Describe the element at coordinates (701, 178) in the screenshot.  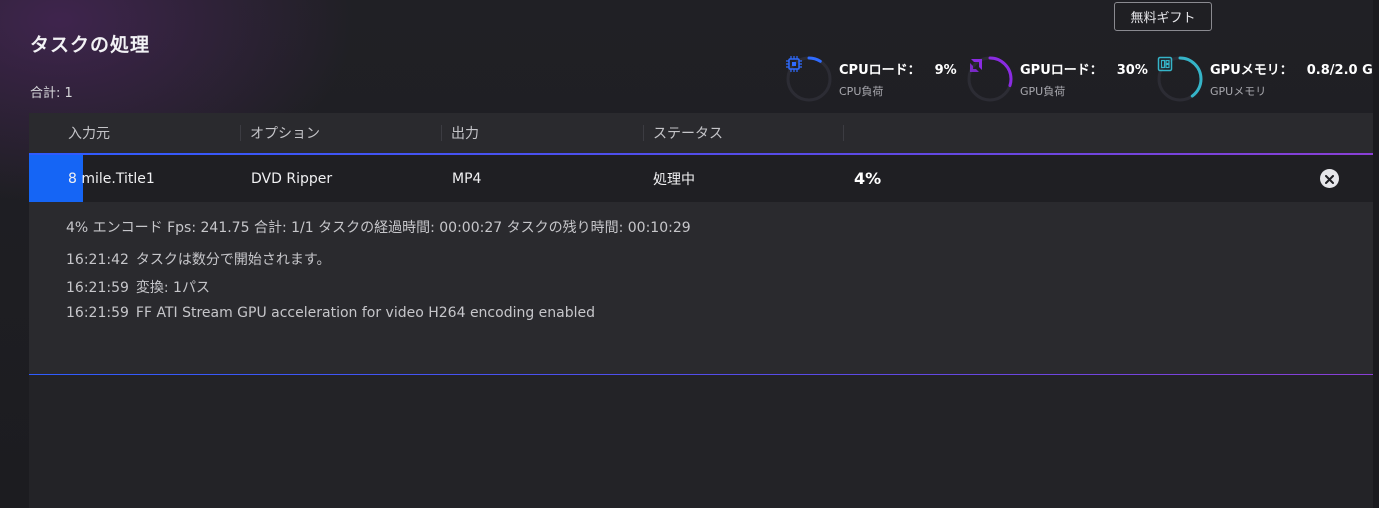
I see `table-row: 8 mile.Title1 DVD Ripper MP4 処理中 4%` at that location.